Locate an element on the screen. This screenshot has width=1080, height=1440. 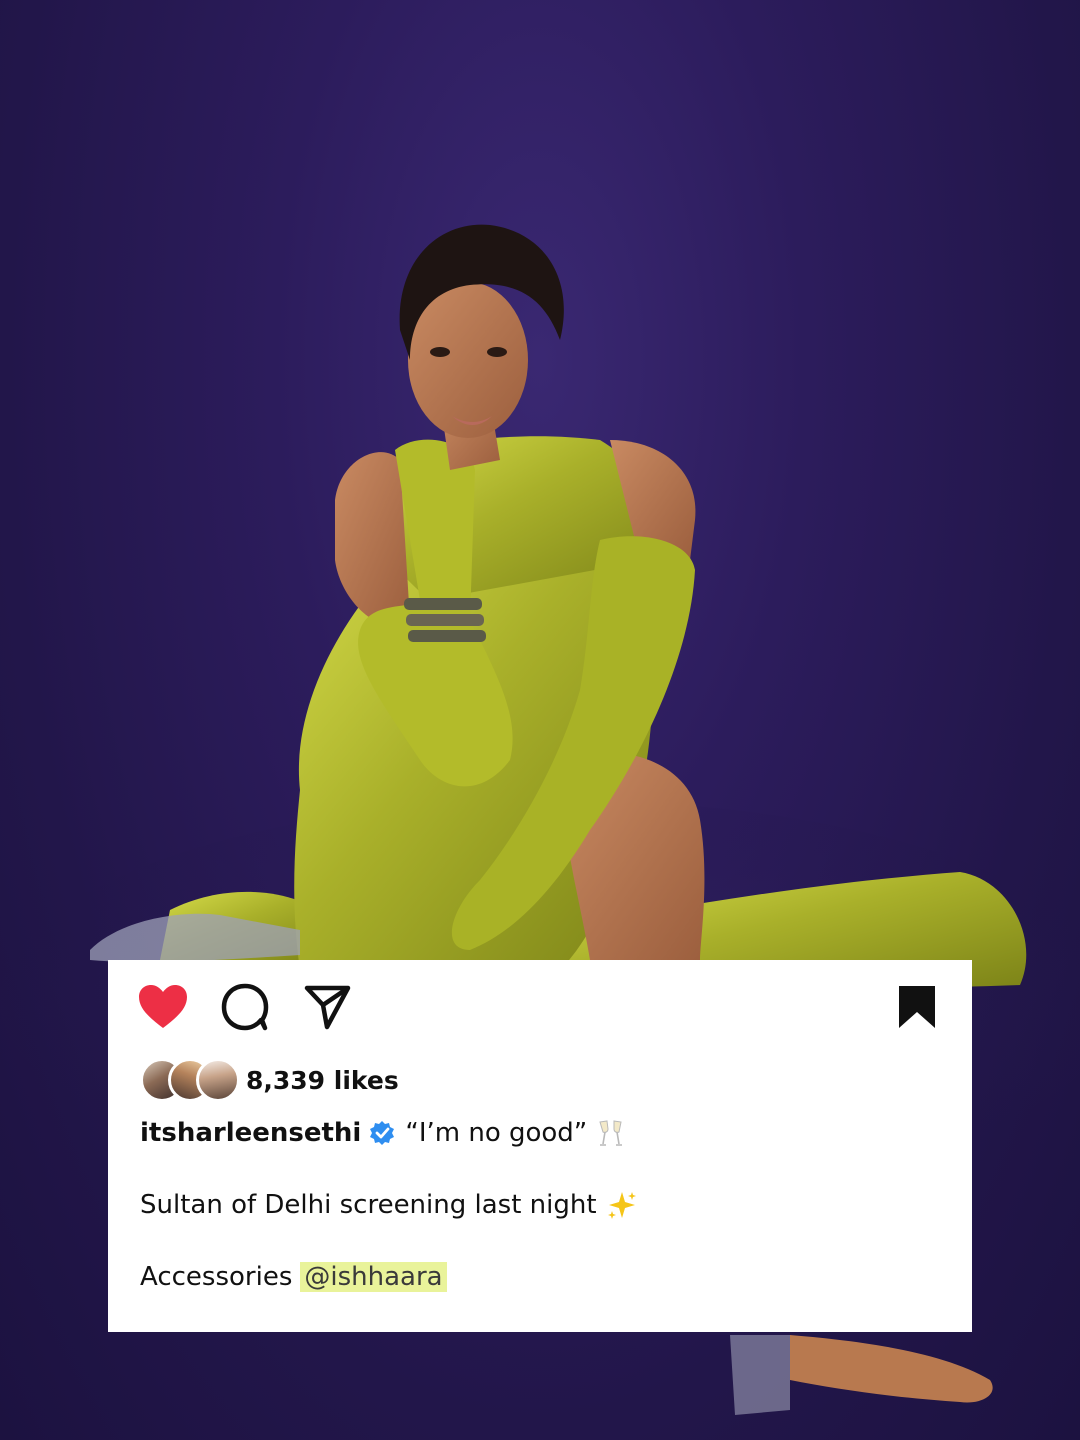
liker-avatars is located at coordinates (190, 1080).